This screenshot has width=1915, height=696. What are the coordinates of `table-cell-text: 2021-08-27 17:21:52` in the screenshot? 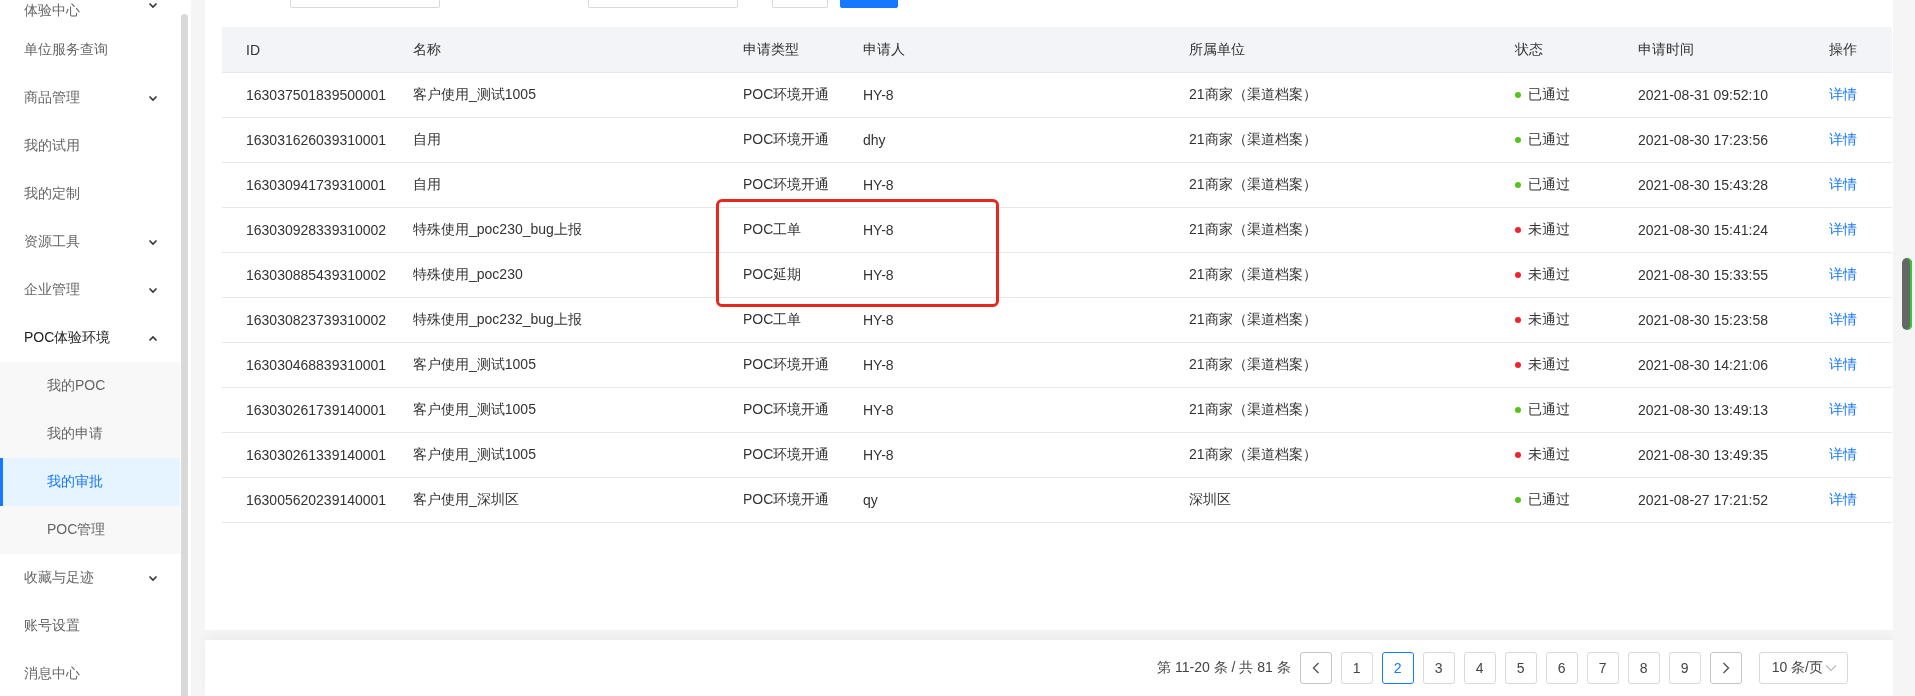 It's located at (1703, 500).